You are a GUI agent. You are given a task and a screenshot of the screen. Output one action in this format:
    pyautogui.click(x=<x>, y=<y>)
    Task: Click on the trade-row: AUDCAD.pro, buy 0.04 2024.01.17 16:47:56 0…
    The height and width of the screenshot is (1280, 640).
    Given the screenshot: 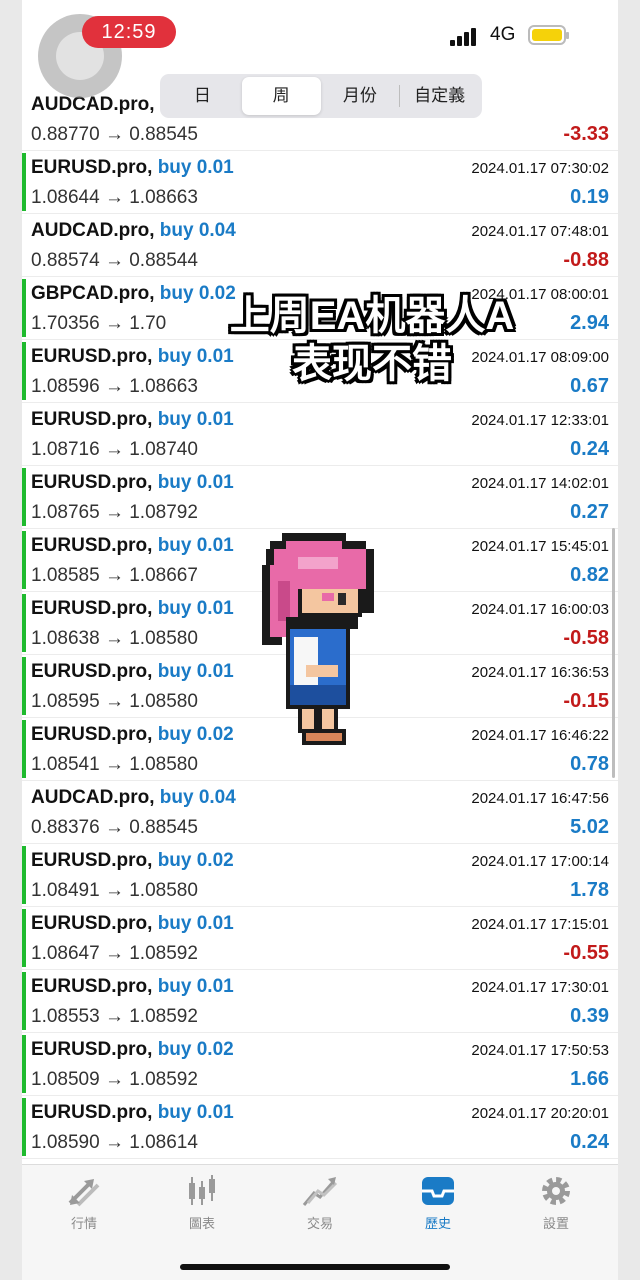 What is the action you would take?
    pyautogui.click(x=320, y=812)
    